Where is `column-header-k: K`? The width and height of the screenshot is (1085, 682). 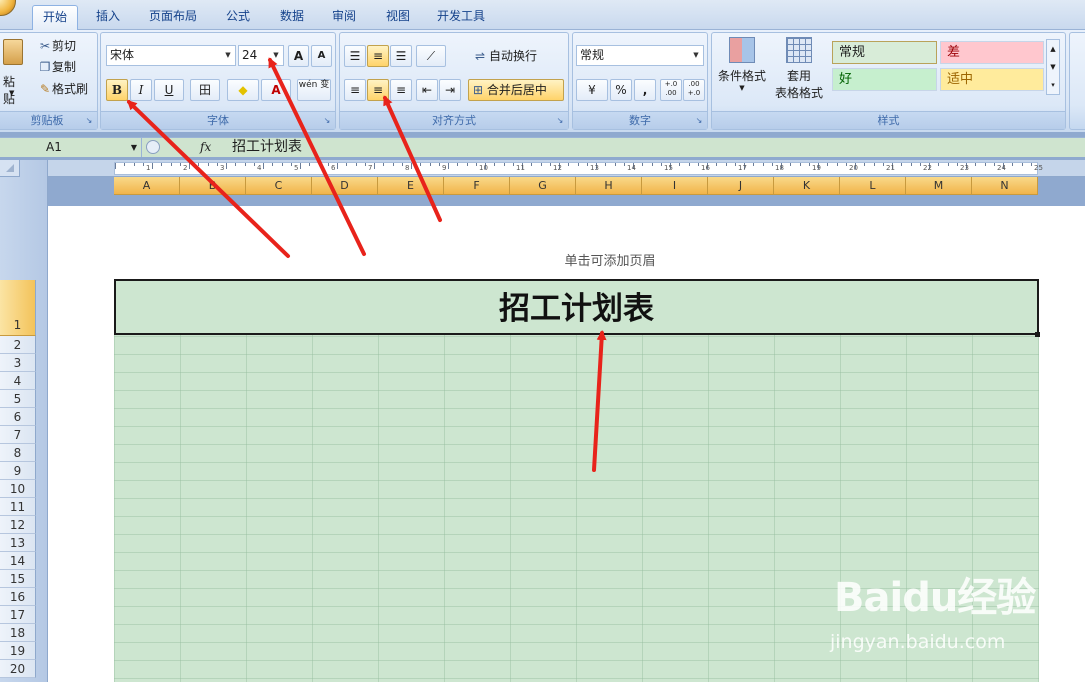 column-header-k: K is located at coordinates (807, 186).